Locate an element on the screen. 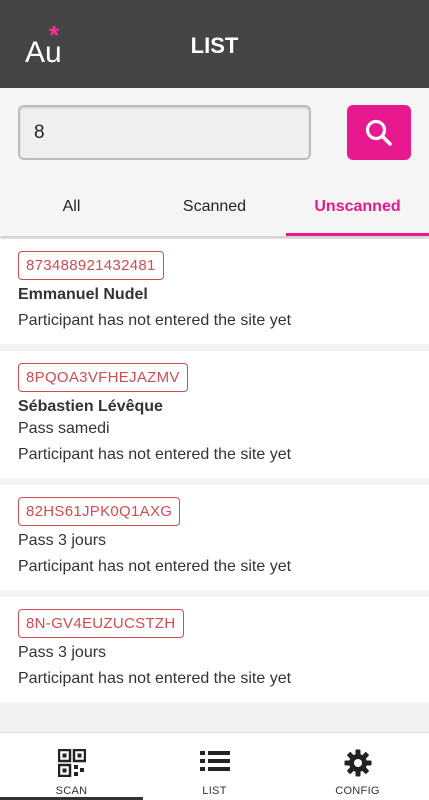 The image size is (429, 800). page-title: LIST is located at coordinates (214, 45).